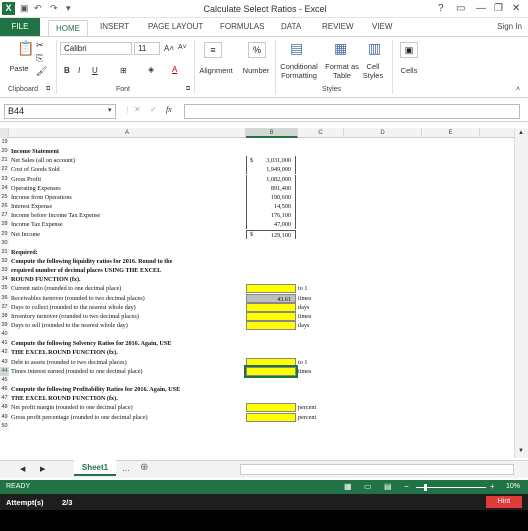  I want to click on row-number: 30, so click(4, 243).